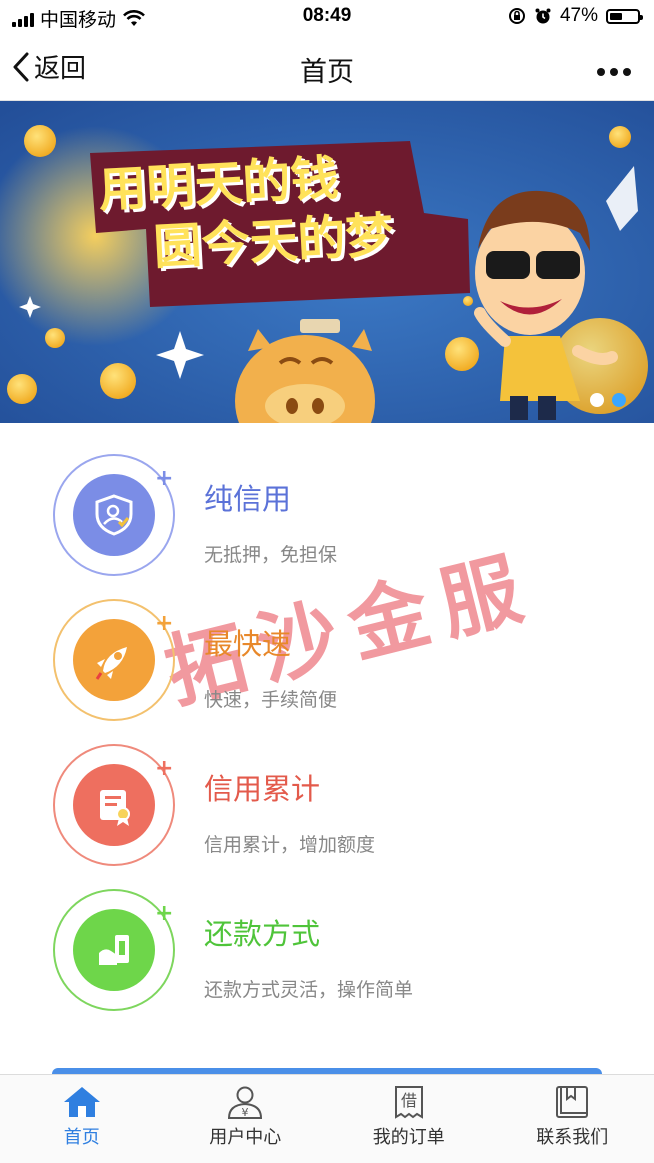 The image size is (654, 1163). Describe the element at coordinates (82, 1102) in the screenshot. I see `home-icon` at that location.